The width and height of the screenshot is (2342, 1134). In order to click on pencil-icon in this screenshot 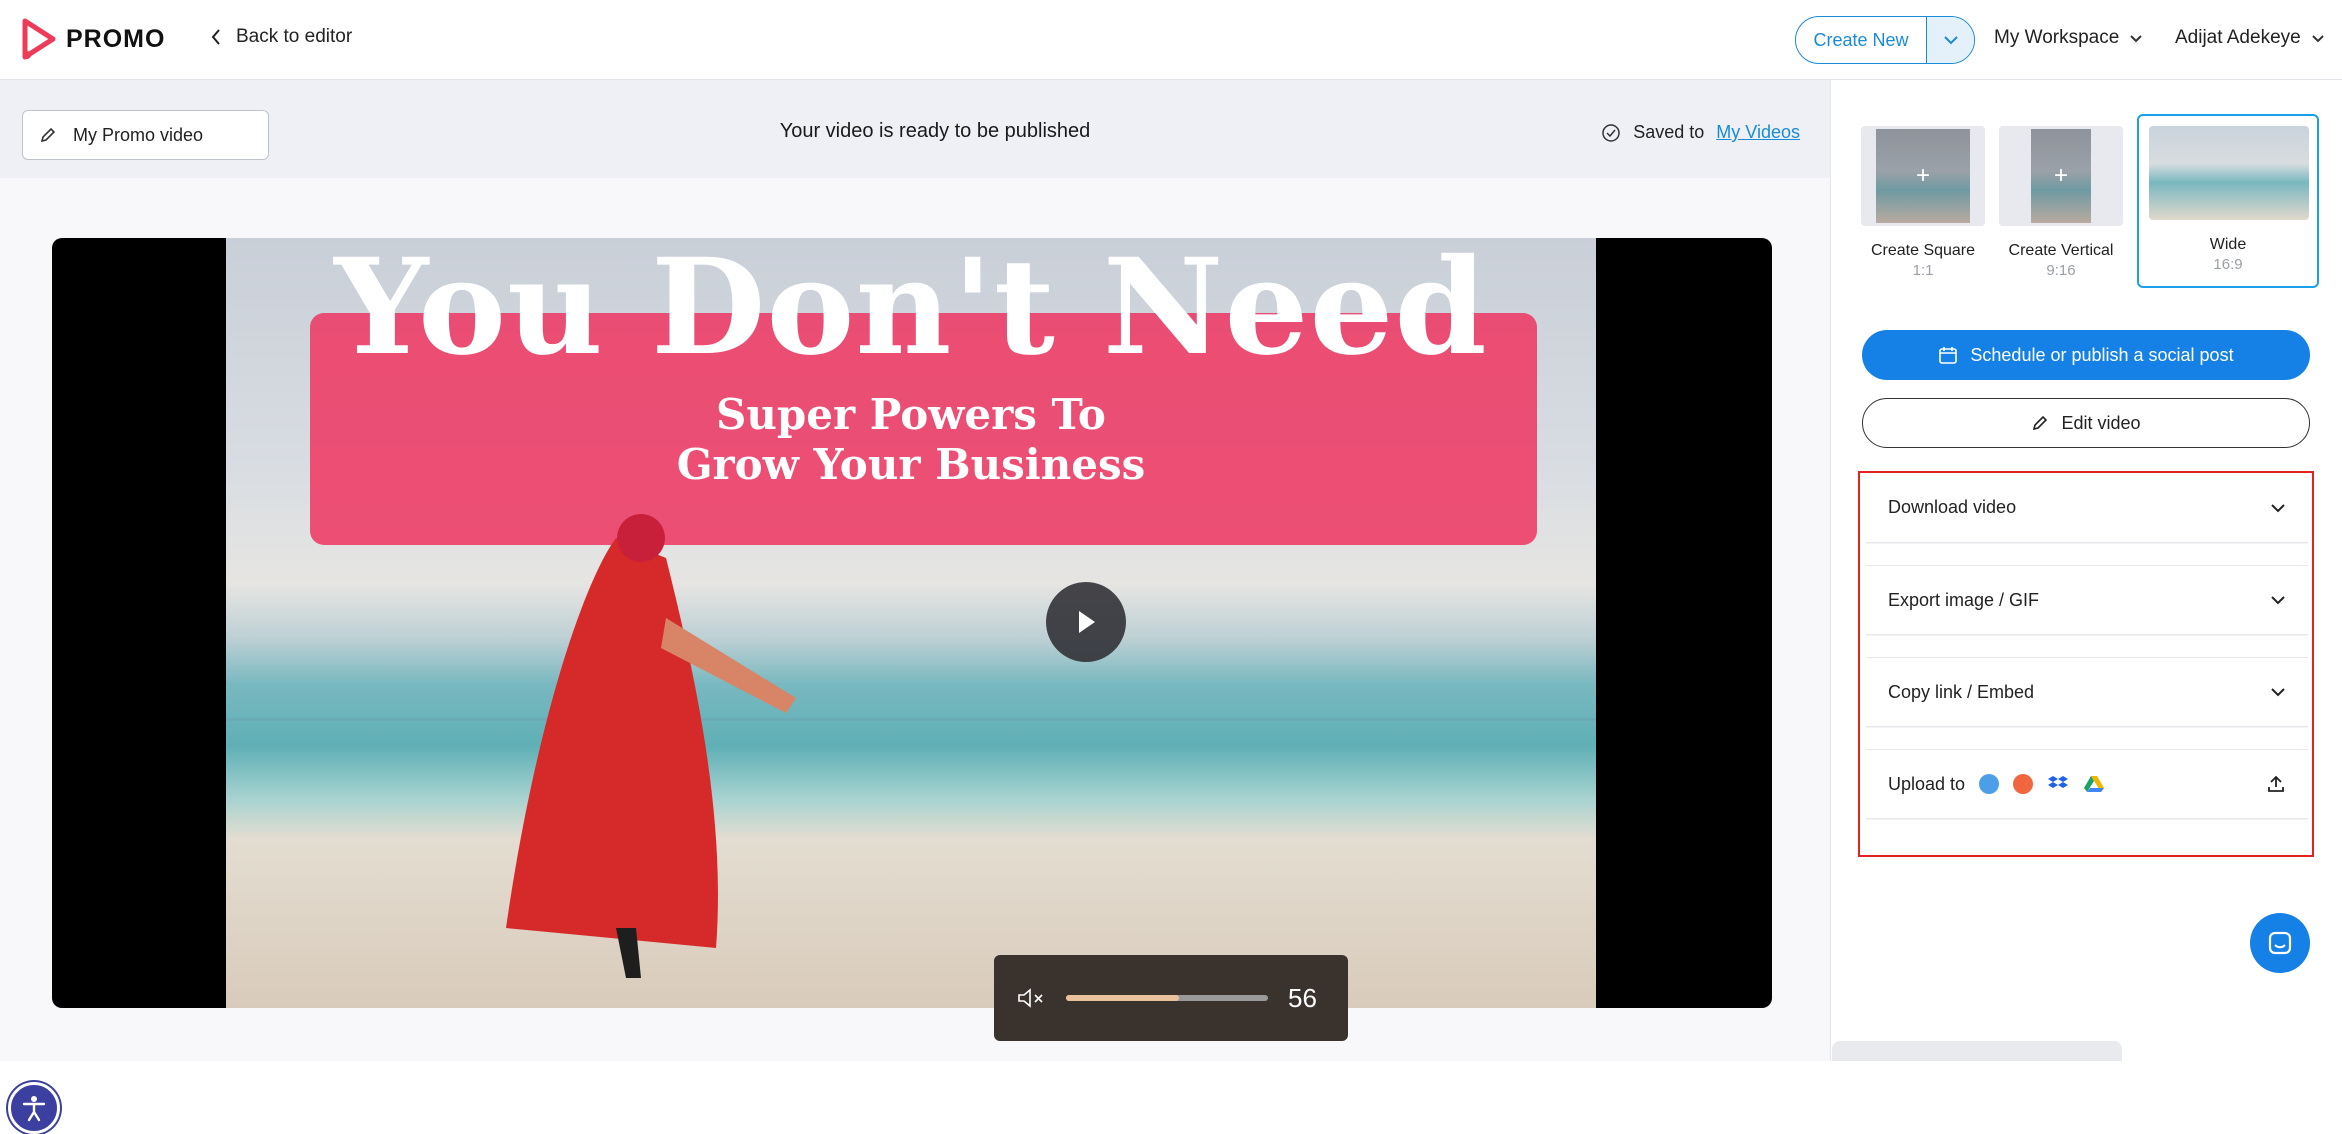, I will do `click(2040, 423)`.